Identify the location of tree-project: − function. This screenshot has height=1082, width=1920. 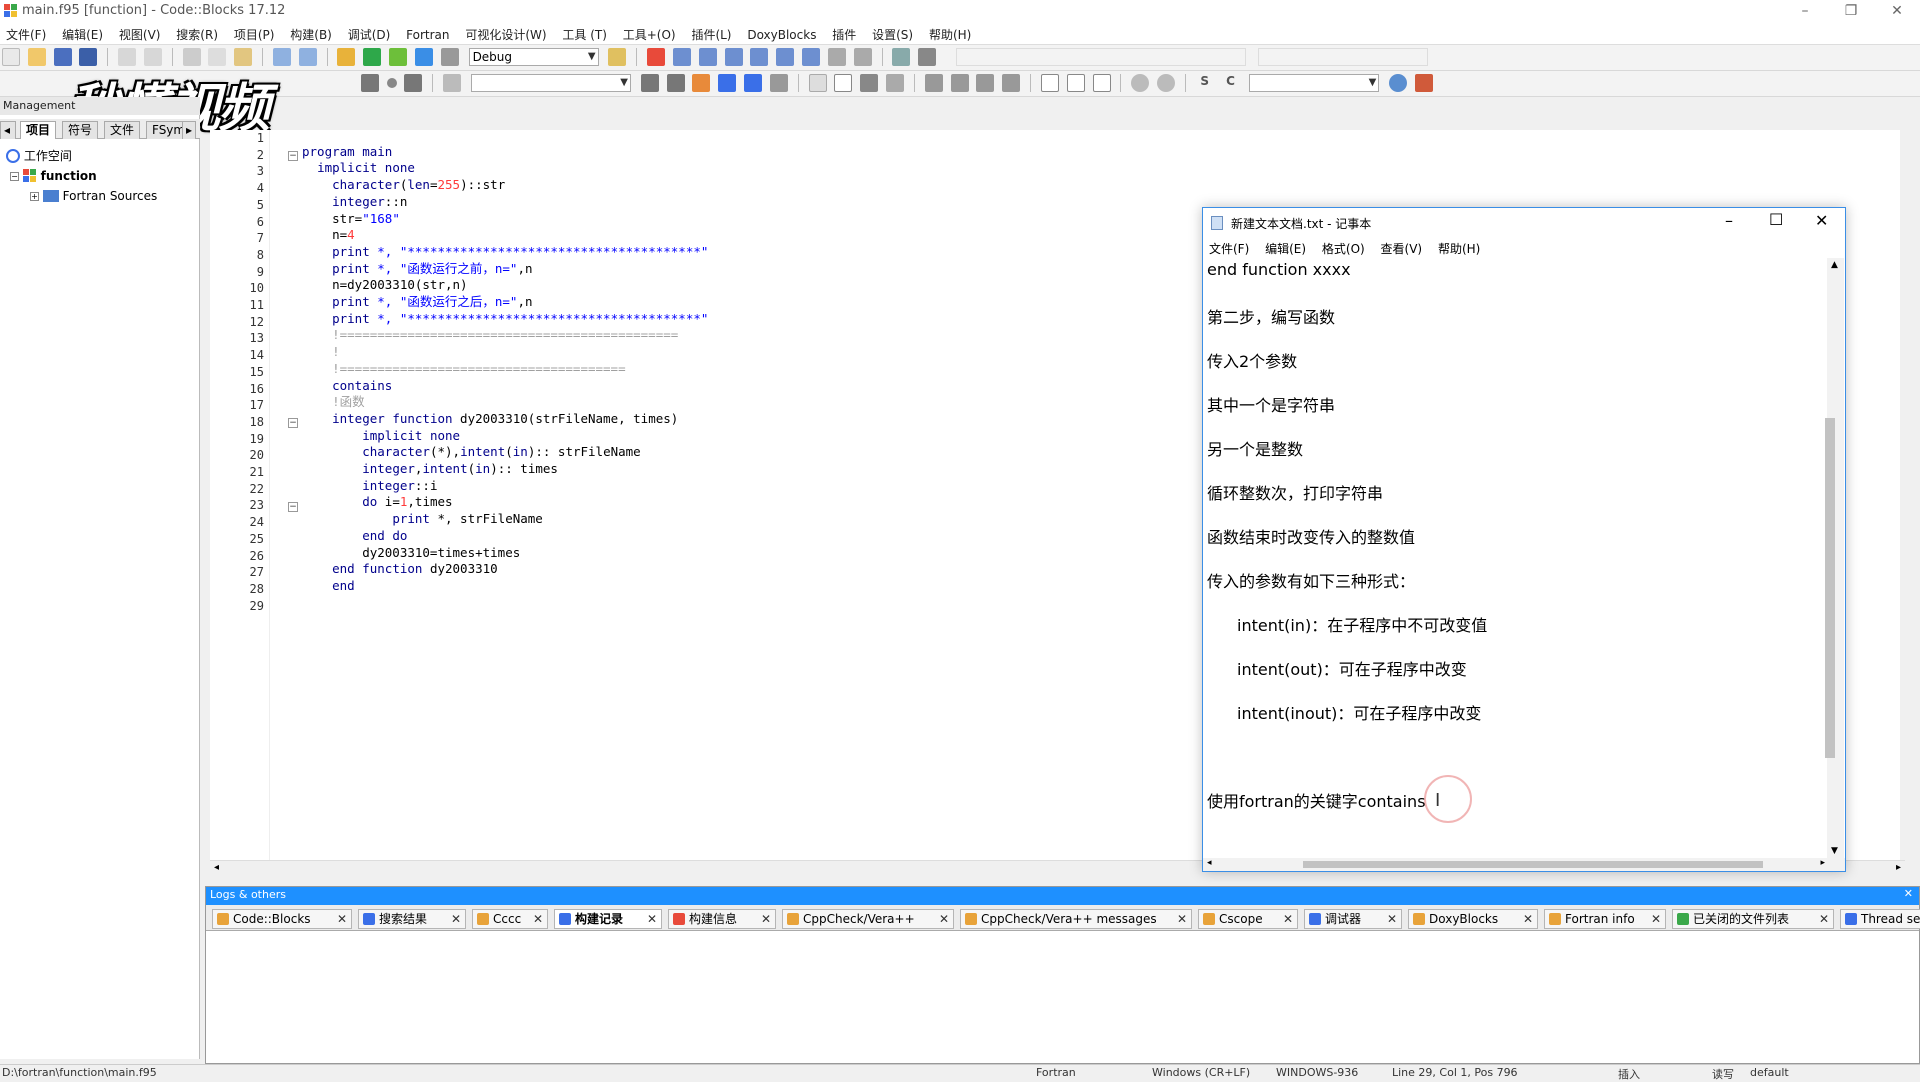
(53, 176).